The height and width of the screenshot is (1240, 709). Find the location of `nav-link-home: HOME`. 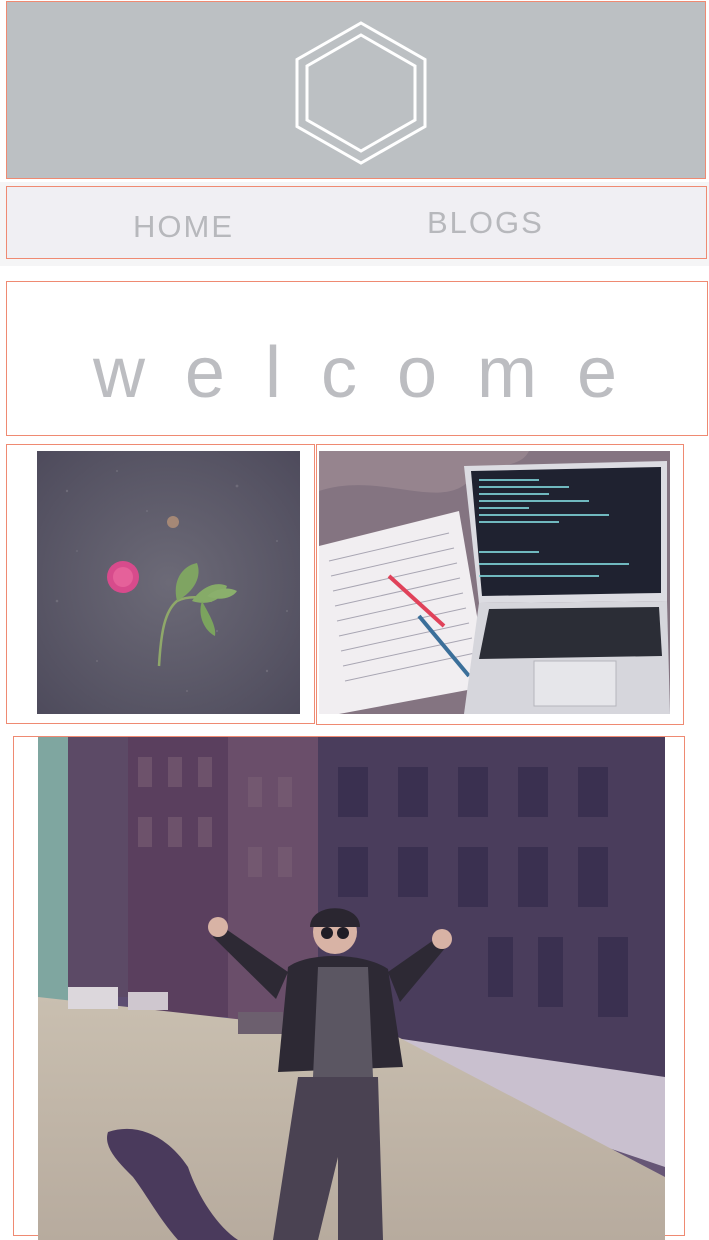

nav-link-home: HOME is located at coordinates (183, 226).